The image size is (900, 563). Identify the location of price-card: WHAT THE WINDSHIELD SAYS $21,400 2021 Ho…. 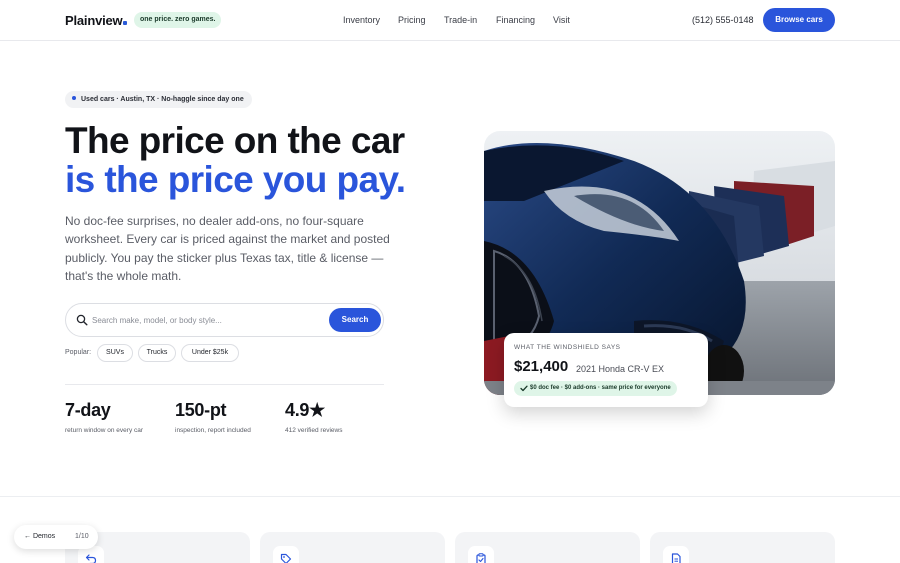
(606, 370).